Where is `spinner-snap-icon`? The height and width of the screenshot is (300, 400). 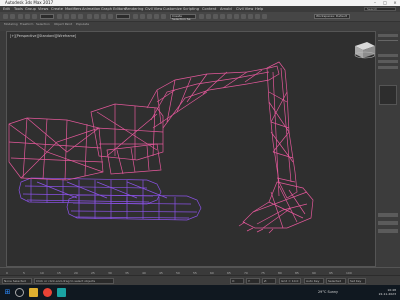
spinner-snap-icon is located at coordinates (163, 16).